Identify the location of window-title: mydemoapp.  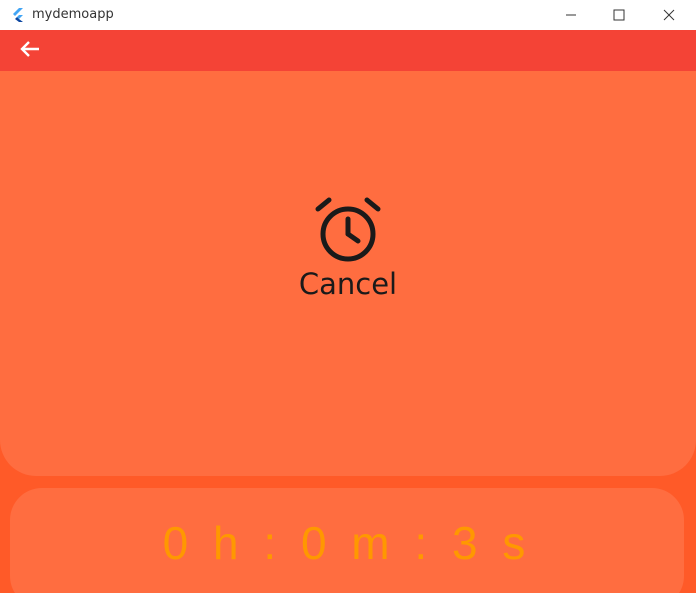
(73, 14).